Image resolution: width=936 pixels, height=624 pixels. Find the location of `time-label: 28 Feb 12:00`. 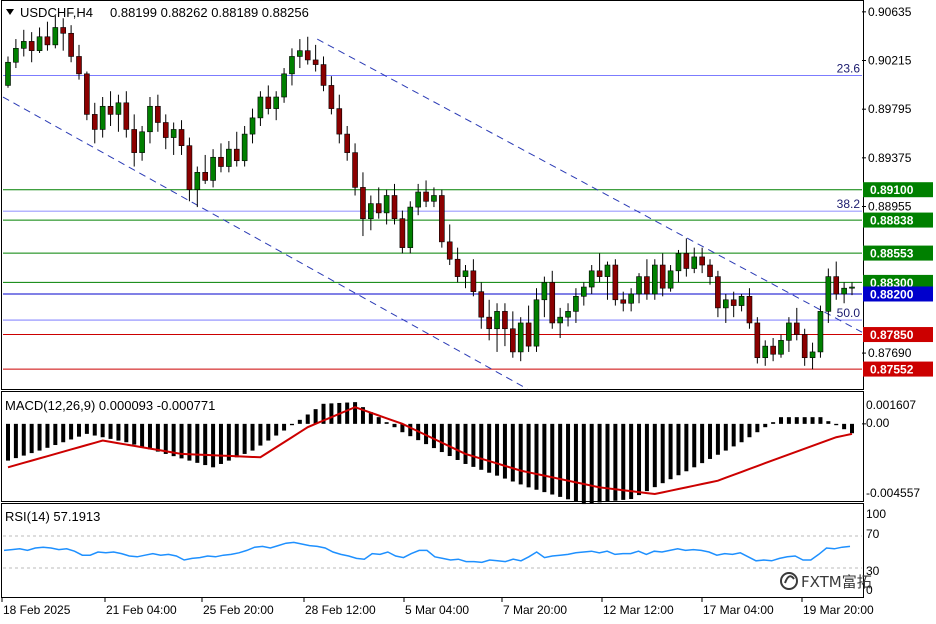

time-label: 28 Feb 12:00 is located at coordinates (340, 610).